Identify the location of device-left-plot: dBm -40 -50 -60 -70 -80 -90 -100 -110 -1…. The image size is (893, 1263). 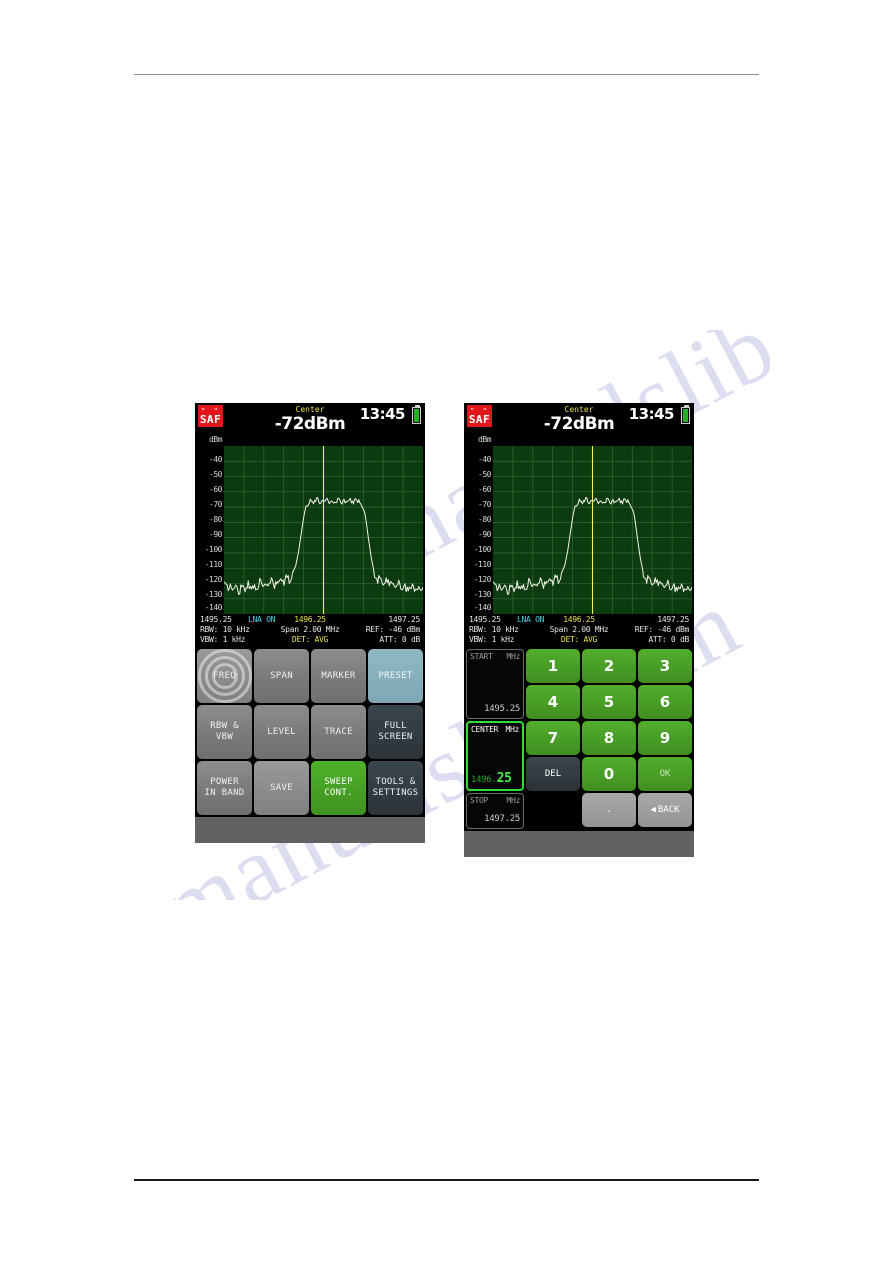
(310, 524).